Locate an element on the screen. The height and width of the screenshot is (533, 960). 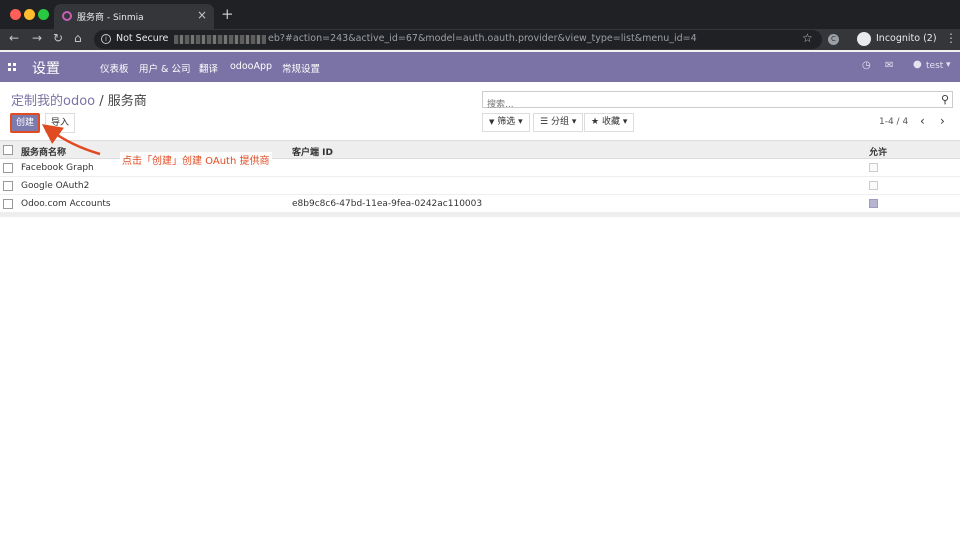
search-icon: ⚲ is located at coordinates (945, 99).